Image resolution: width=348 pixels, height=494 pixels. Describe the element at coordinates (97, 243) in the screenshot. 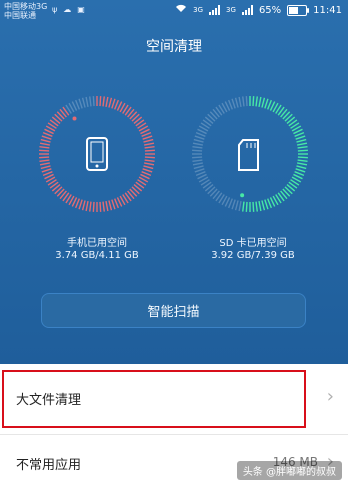

I see `phone-storage-label: 手机已用空间` at that location.